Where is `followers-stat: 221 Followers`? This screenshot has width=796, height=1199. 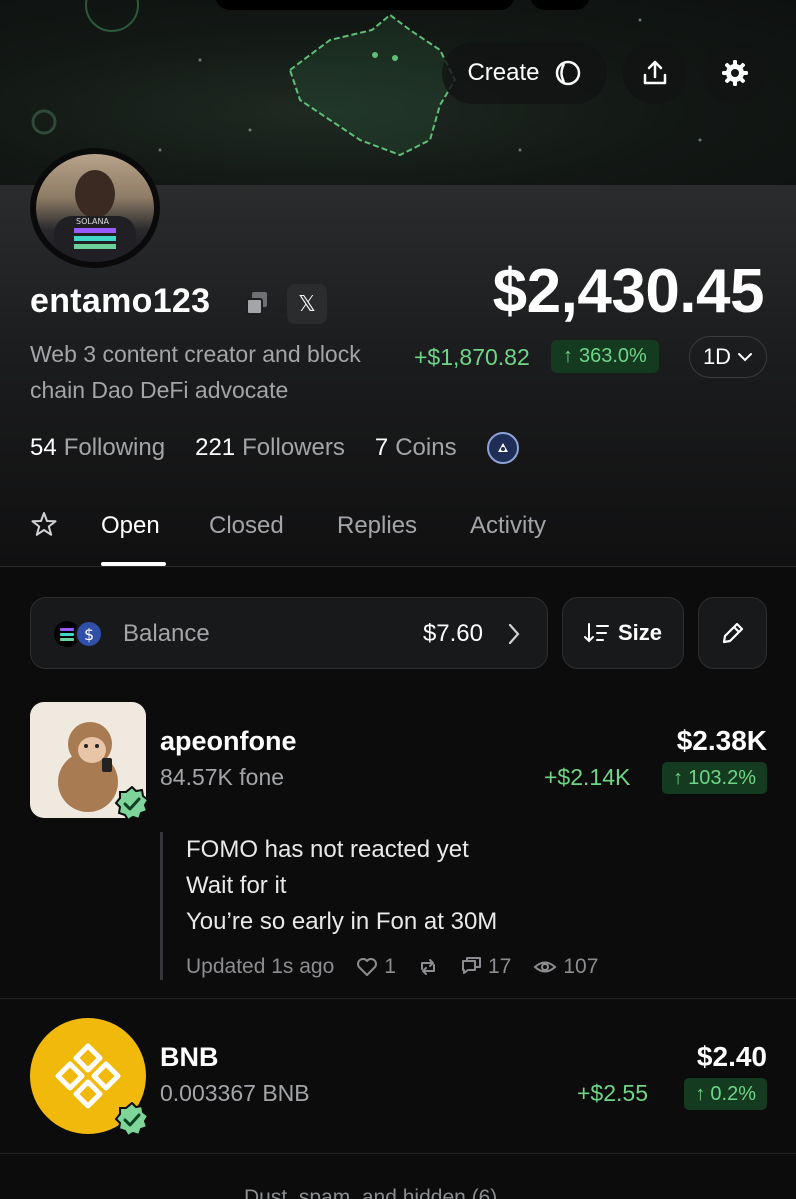 followers-stat: 221 Followers is located at coordinates (270, 448).